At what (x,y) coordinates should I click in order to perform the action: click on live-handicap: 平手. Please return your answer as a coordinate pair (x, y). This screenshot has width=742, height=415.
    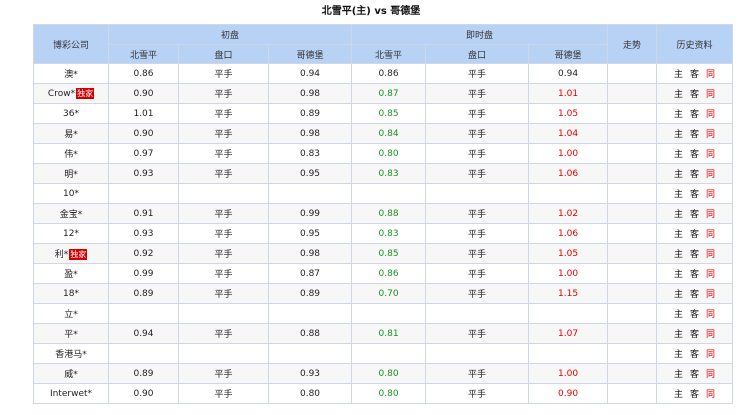
    Looking at the image, I should click on (477, 113).